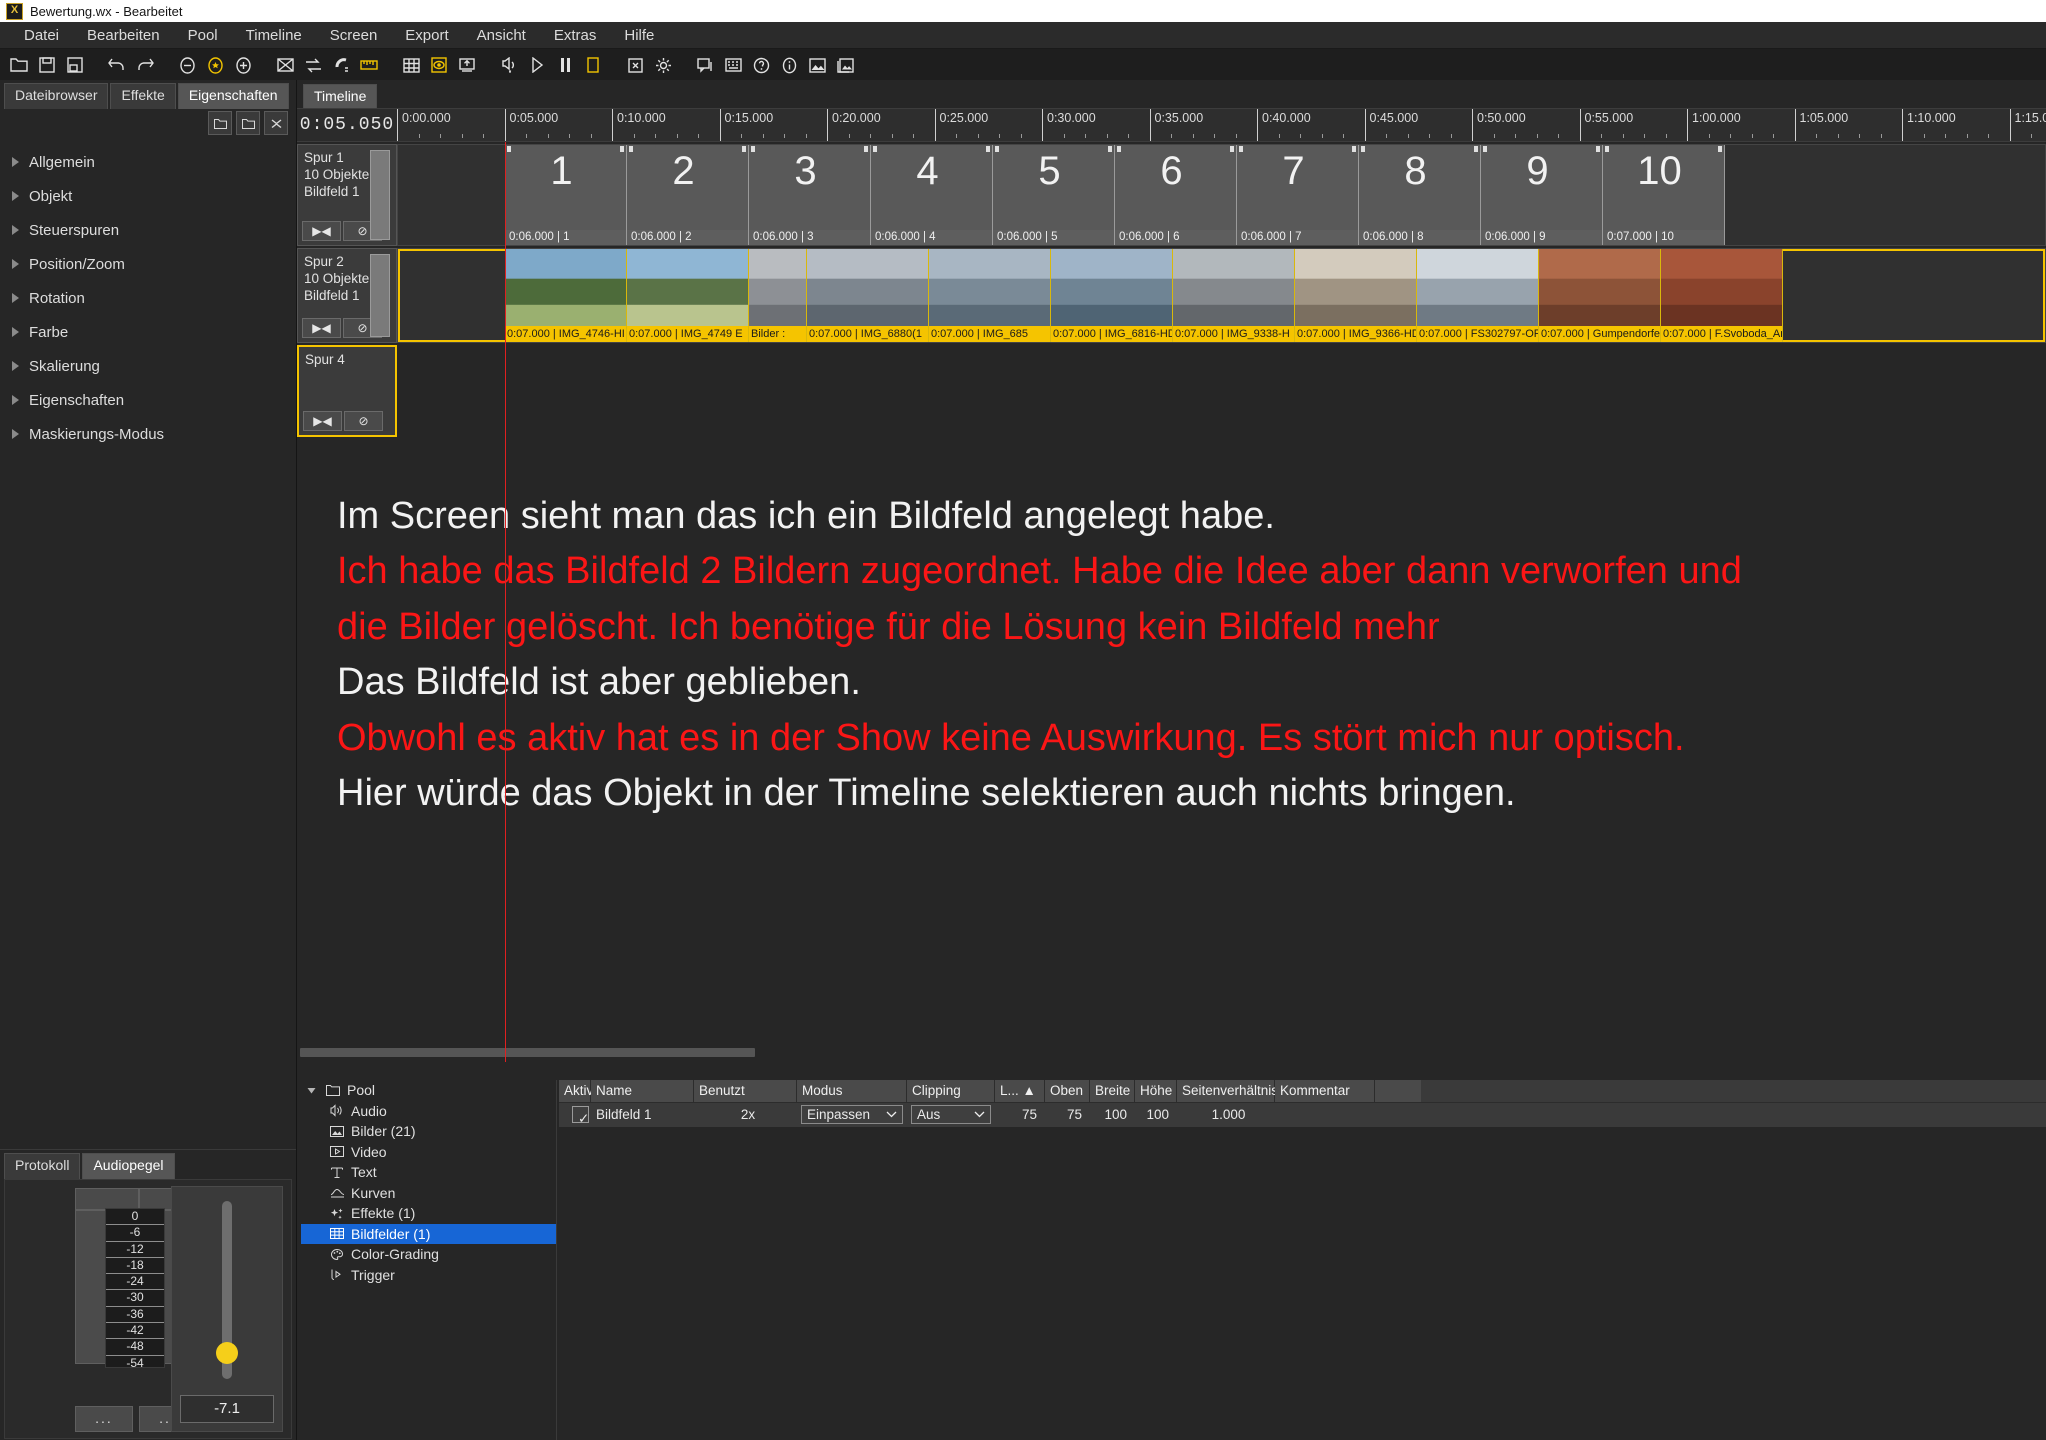 The image size is (2046, 1440). I want to click on ruler-icon, so click(369, 65).